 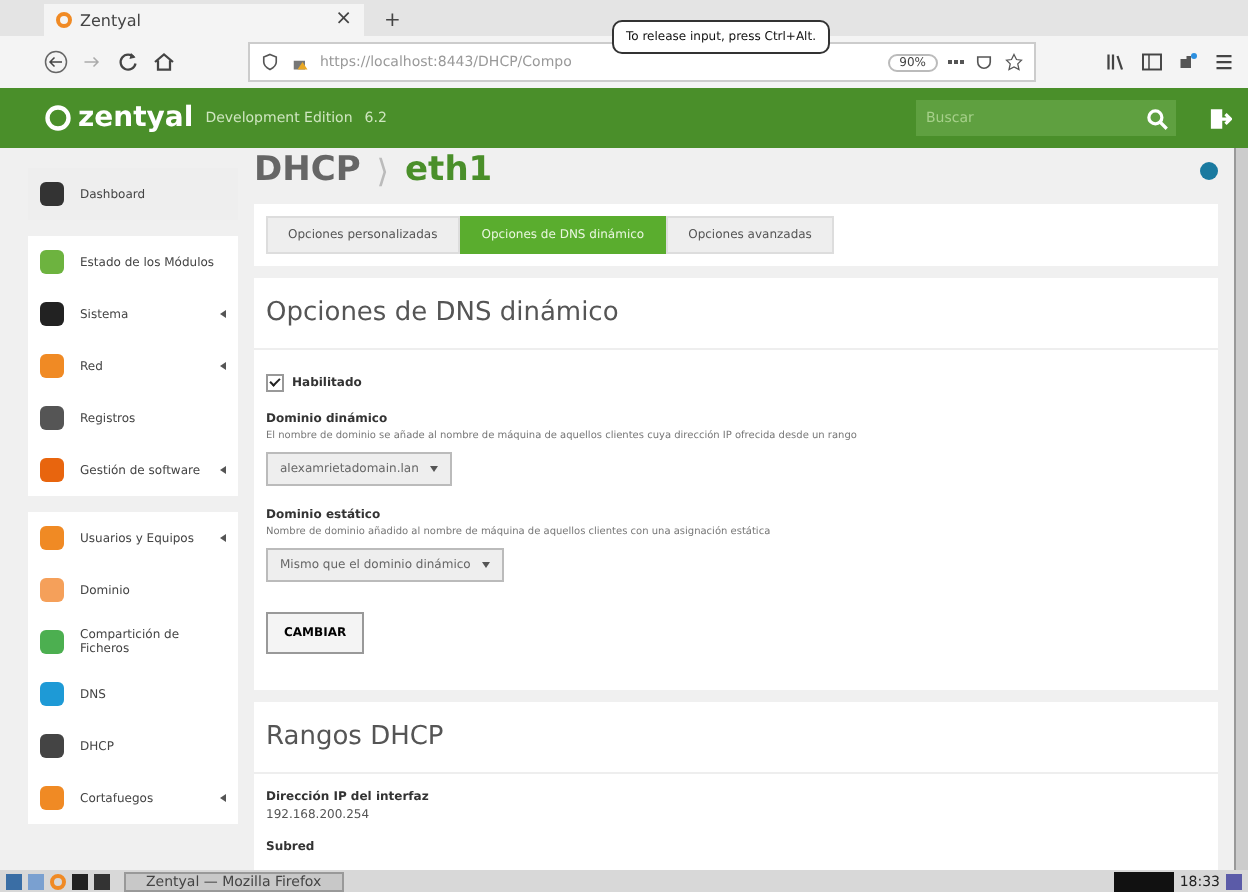 What do you see at coordinates (1014, 62) in the screenshot?
I see `star-icon` at bounding box center [1014, 62].